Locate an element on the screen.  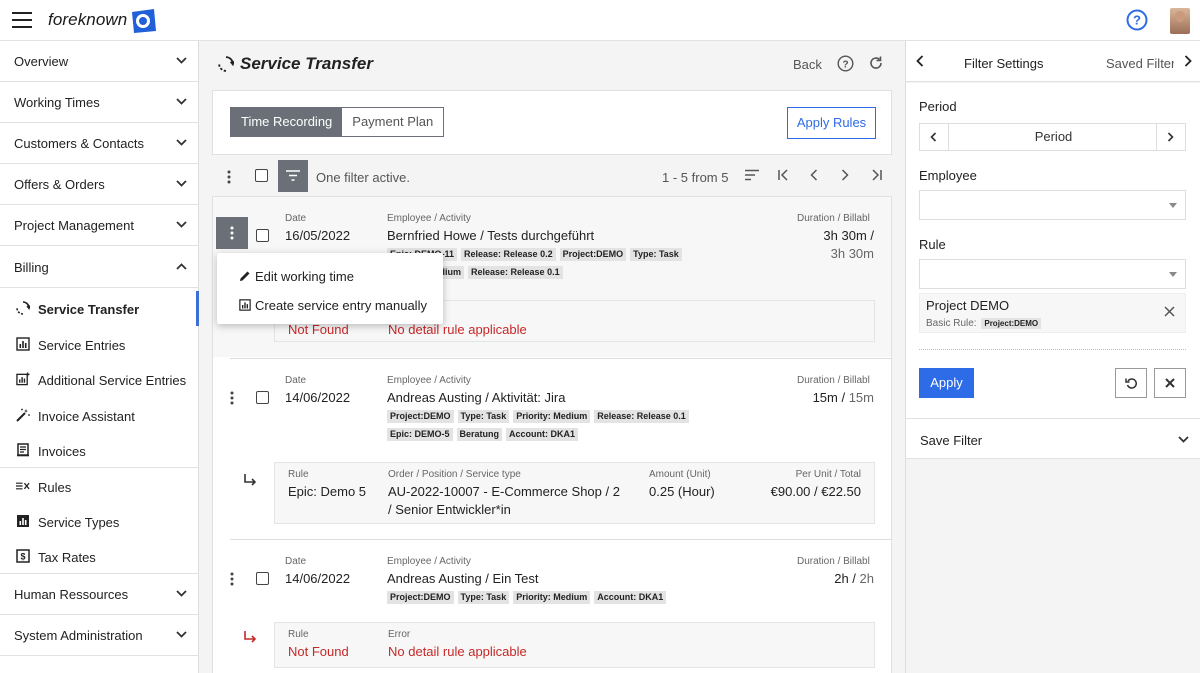
help-icon: ? is located at coordinates (1137, 20).